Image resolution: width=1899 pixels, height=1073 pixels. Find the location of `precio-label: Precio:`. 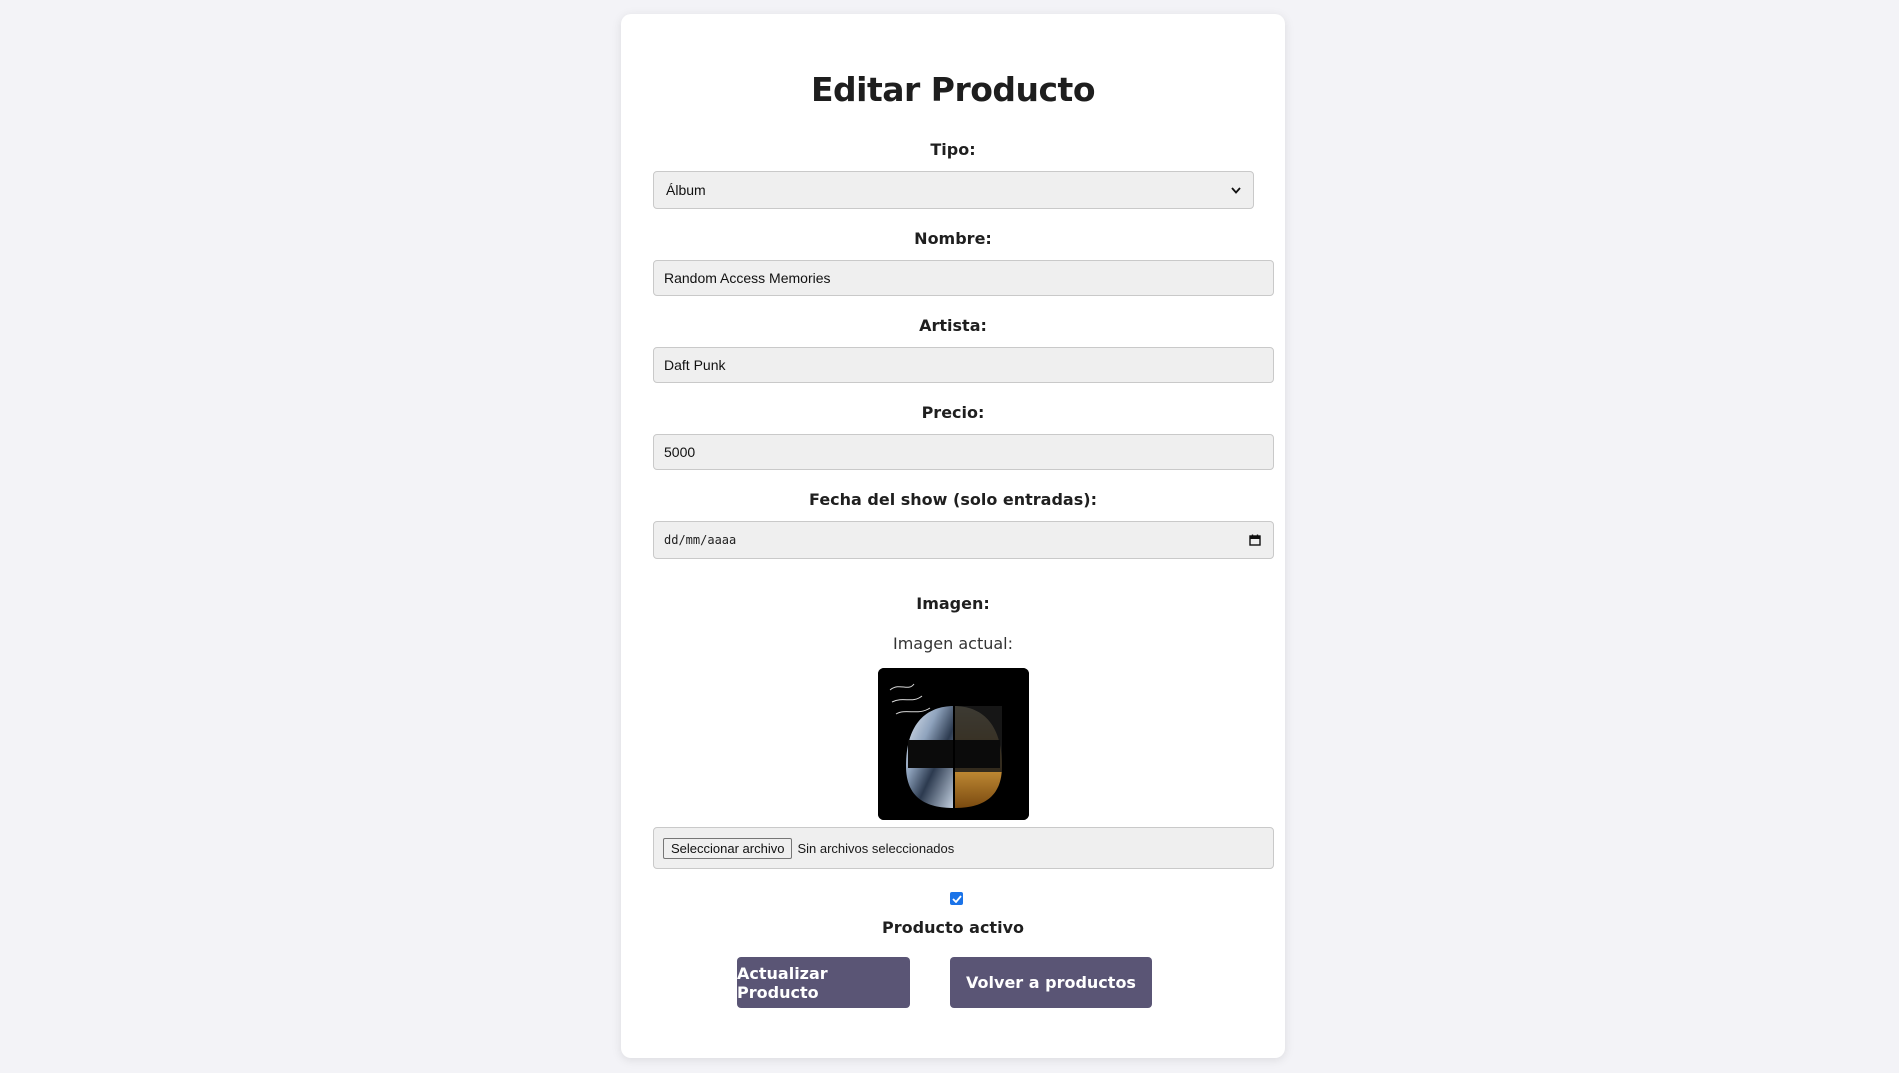

precio-label: Precio: is located at coordinates (953, 412).